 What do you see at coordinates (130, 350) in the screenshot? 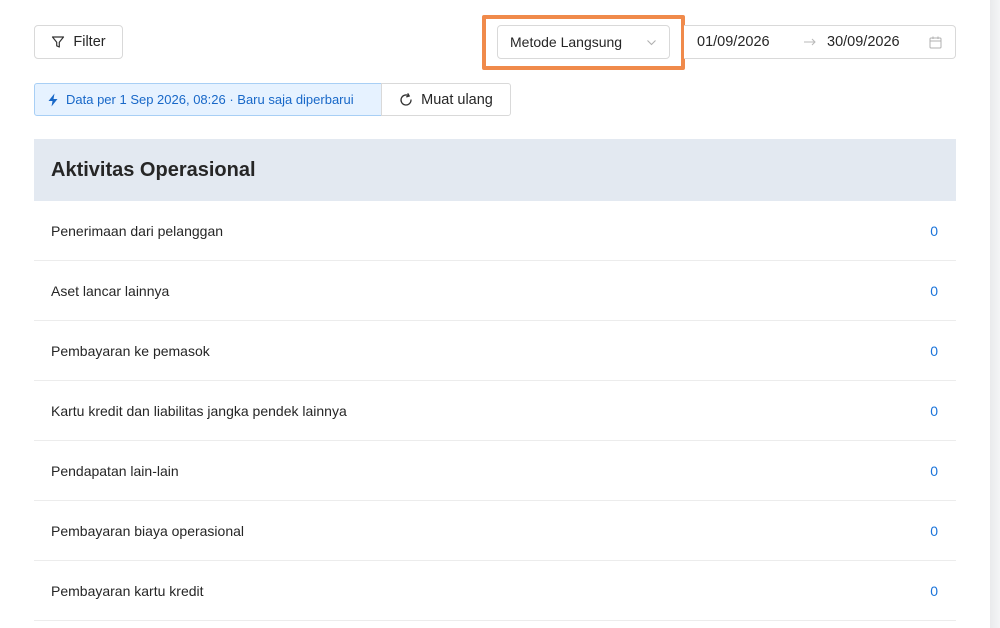
I see `row-label: Pembayaran ke pemasok` at bounding box center [130, 350].